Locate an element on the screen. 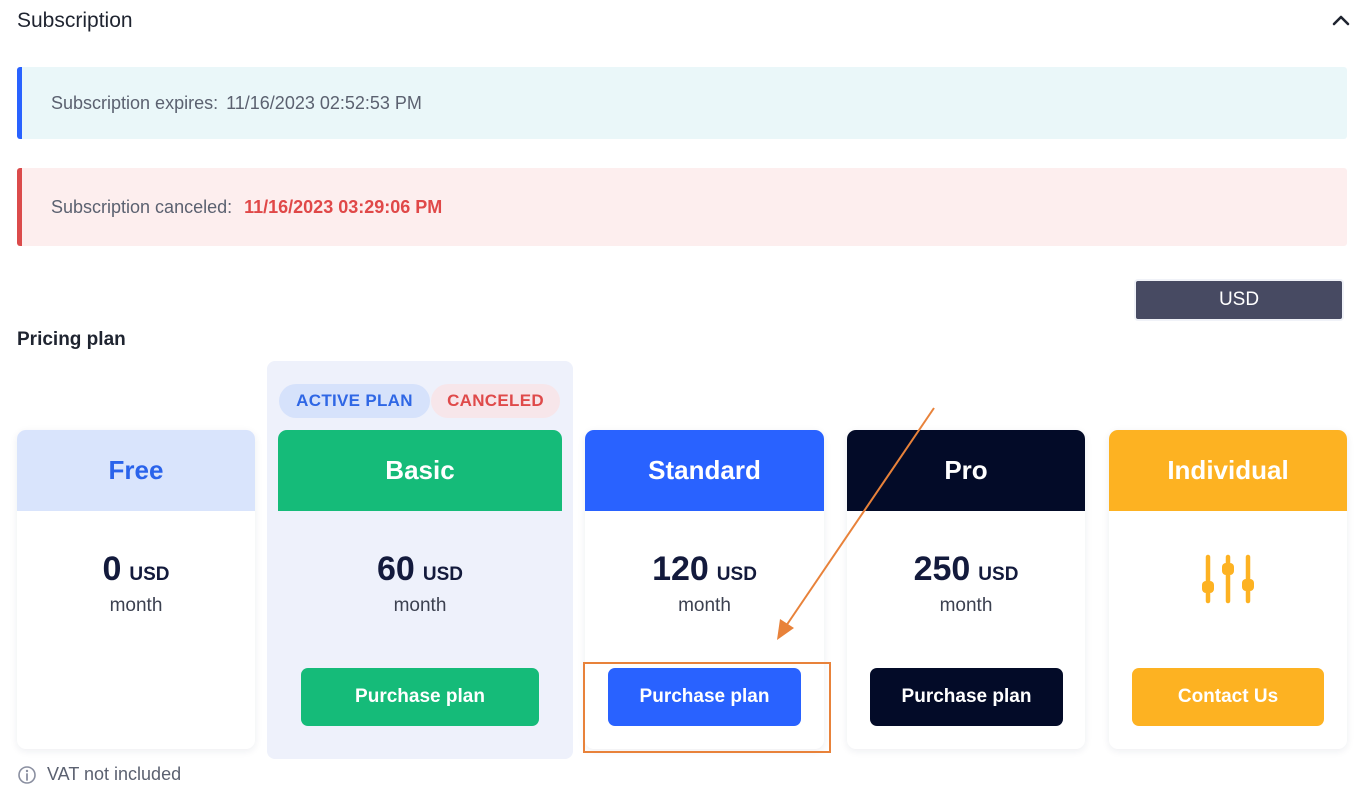 The image size is (1370, 803). plan-name: Basic is located at coordinates (420, 470).